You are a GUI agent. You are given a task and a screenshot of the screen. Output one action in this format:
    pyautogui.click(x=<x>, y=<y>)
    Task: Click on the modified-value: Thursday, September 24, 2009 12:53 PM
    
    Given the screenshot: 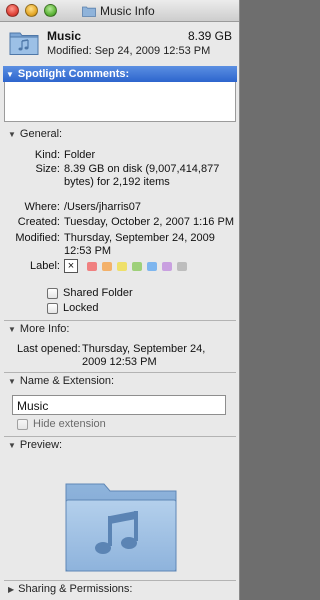 What is the action you would take?
    pyautogui.click(x=139, y=244)
    